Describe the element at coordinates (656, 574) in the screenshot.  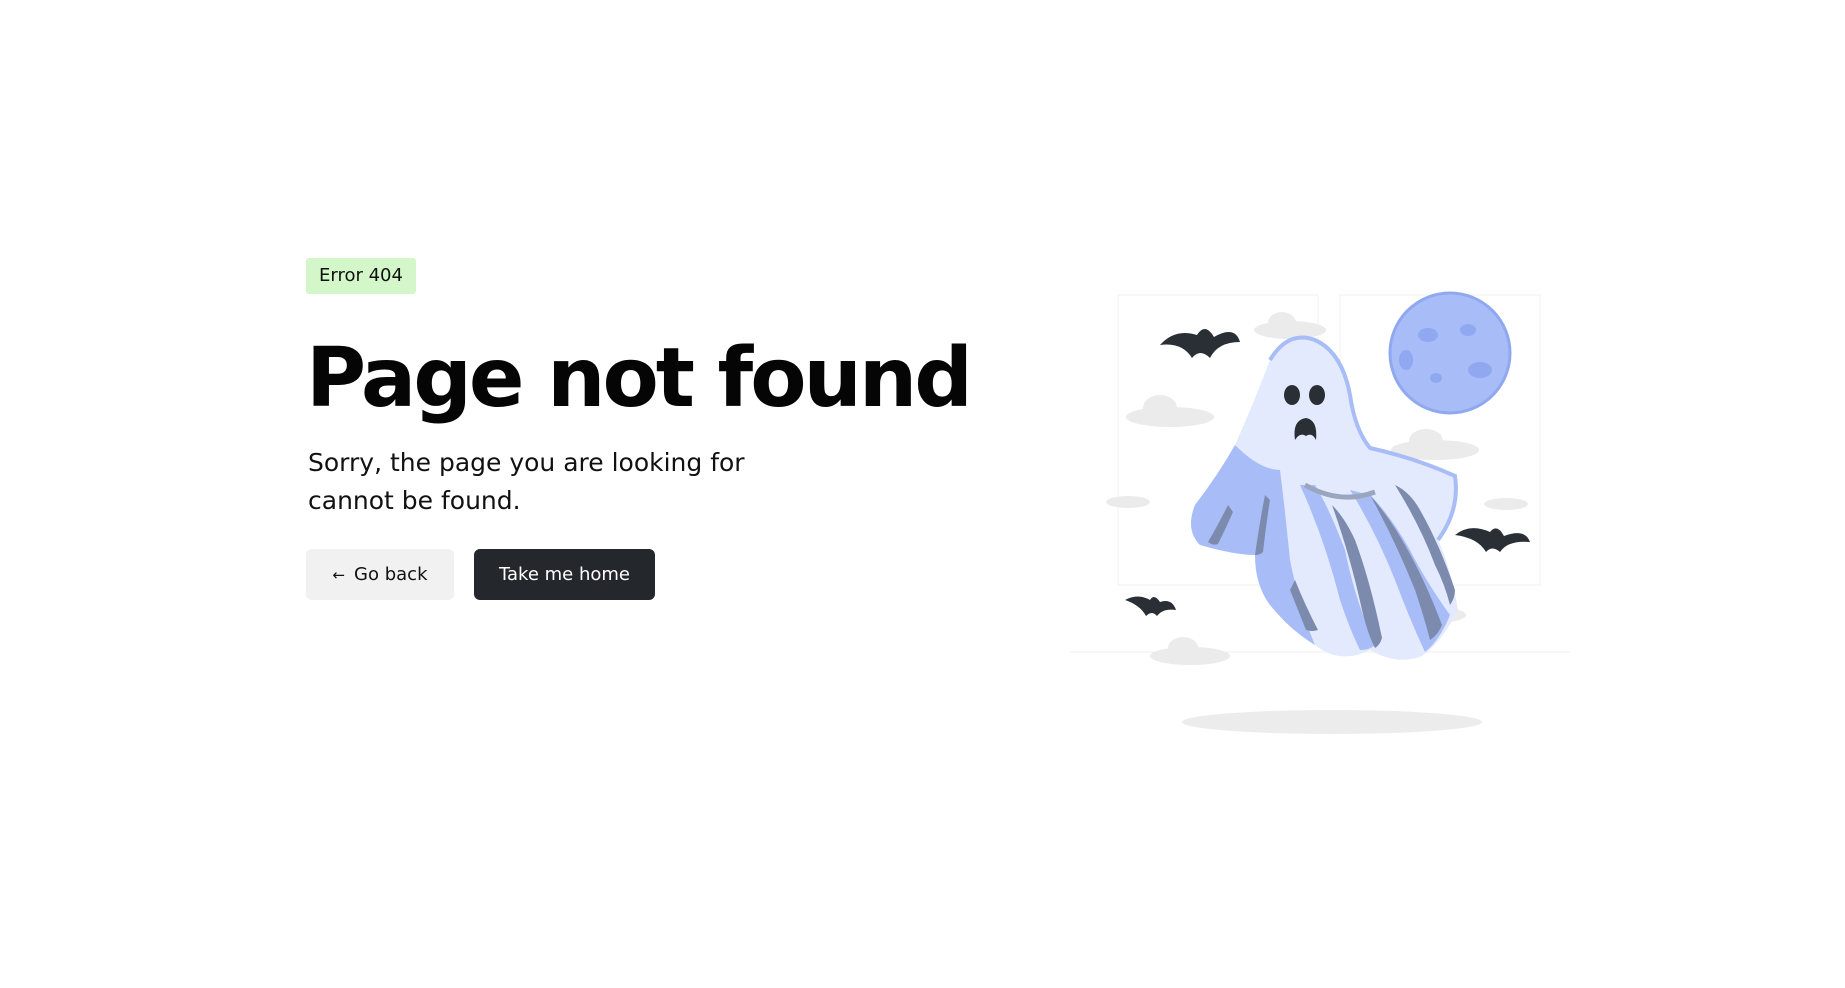
I see `action-buttons: ← Go back Take me home` at that location.